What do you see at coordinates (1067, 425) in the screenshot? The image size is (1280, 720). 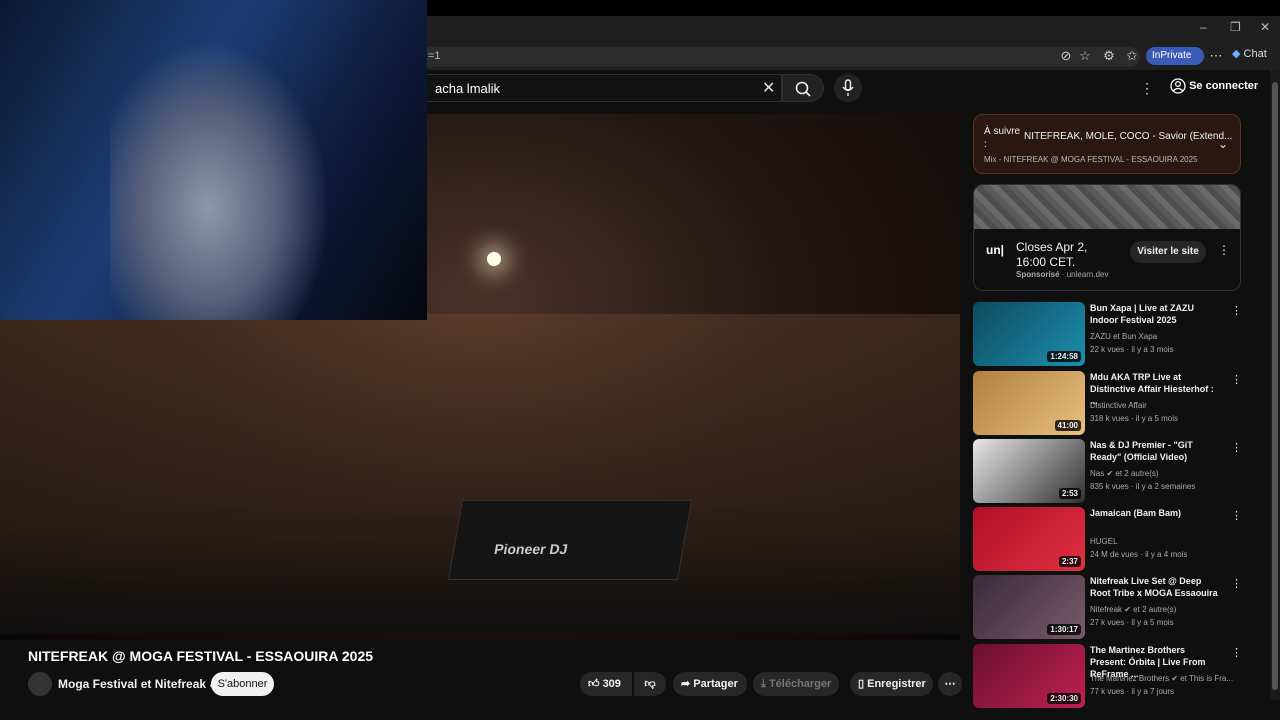 I see `video-duration: 41:00` at bounding box center [1067, 425].